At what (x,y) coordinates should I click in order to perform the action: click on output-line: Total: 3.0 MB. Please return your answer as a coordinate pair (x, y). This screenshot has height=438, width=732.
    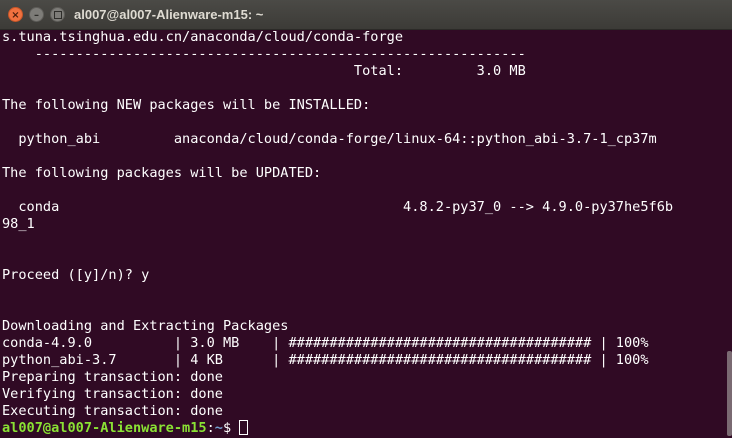
    Looking at the image, I should click on (264, 71).